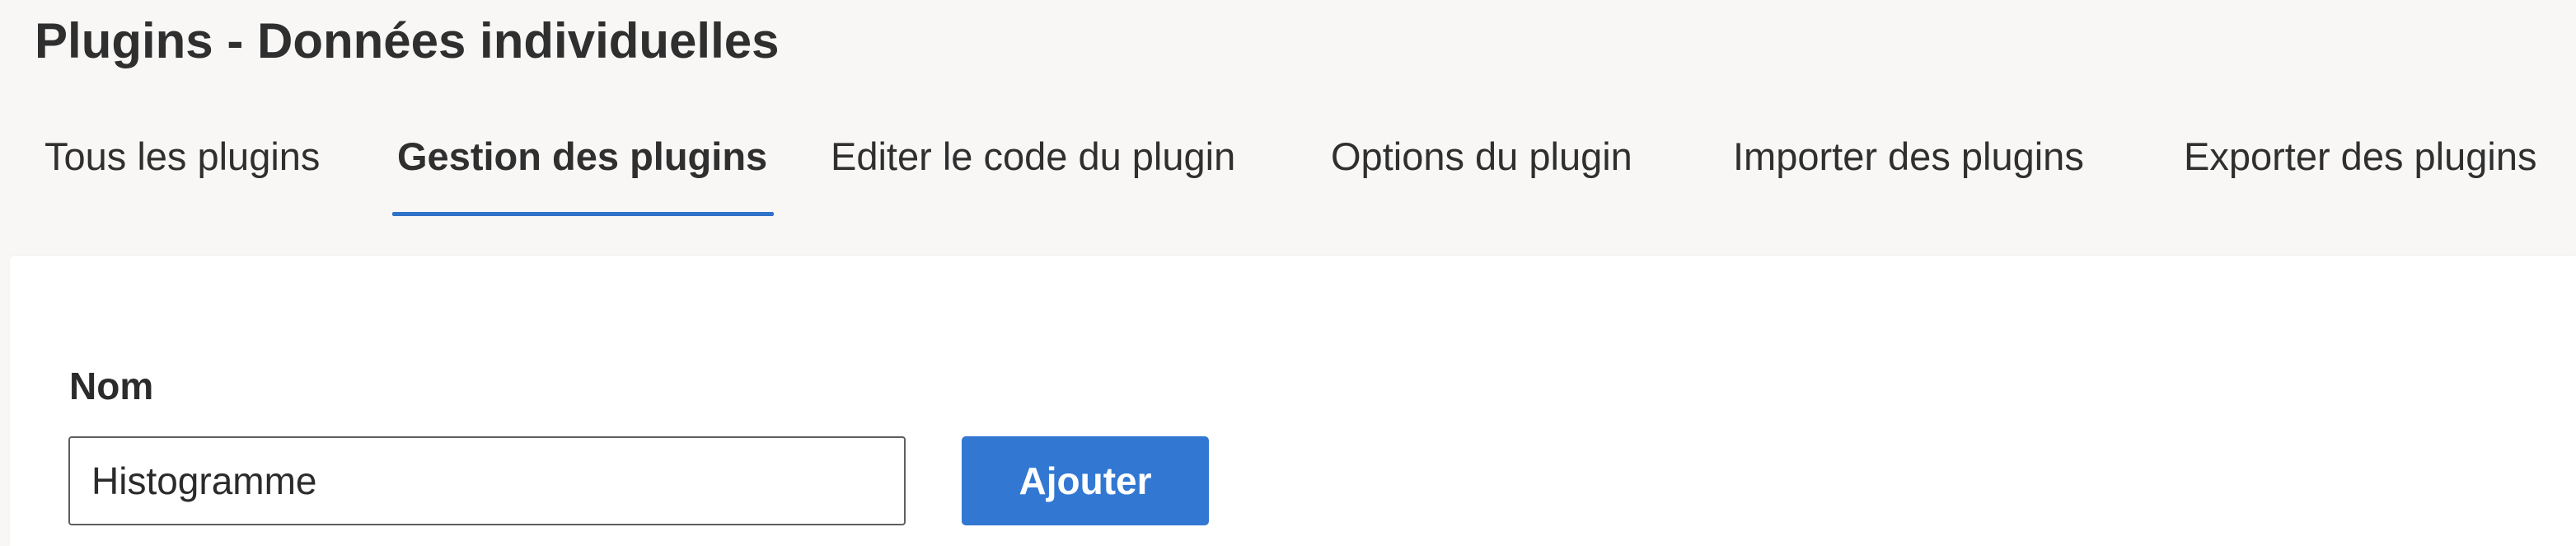 The width and height of the screenshot is (2576, 546). What do you see at coordinates (1908, 170) in the screenshot?
I see `tab-import-plugins: Importer des plugins` at bounding box center [1908, 170].